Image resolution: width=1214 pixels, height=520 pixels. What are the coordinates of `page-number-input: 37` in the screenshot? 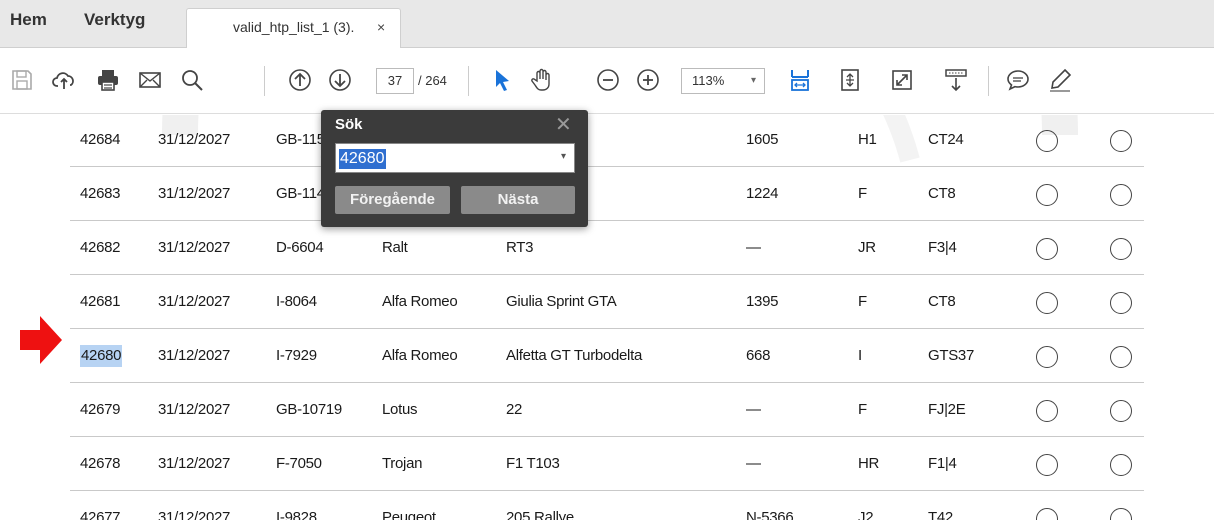 It's located at (395, 81).